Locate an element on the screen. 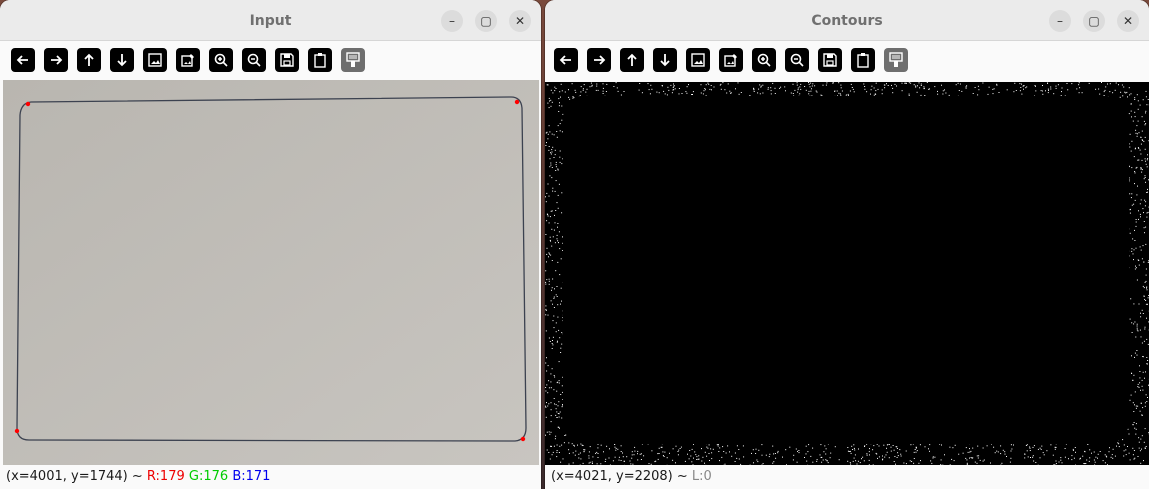 This screenshot has width=1149, height=489. luminance-value: L:0 is located at coordinates (701, 476).